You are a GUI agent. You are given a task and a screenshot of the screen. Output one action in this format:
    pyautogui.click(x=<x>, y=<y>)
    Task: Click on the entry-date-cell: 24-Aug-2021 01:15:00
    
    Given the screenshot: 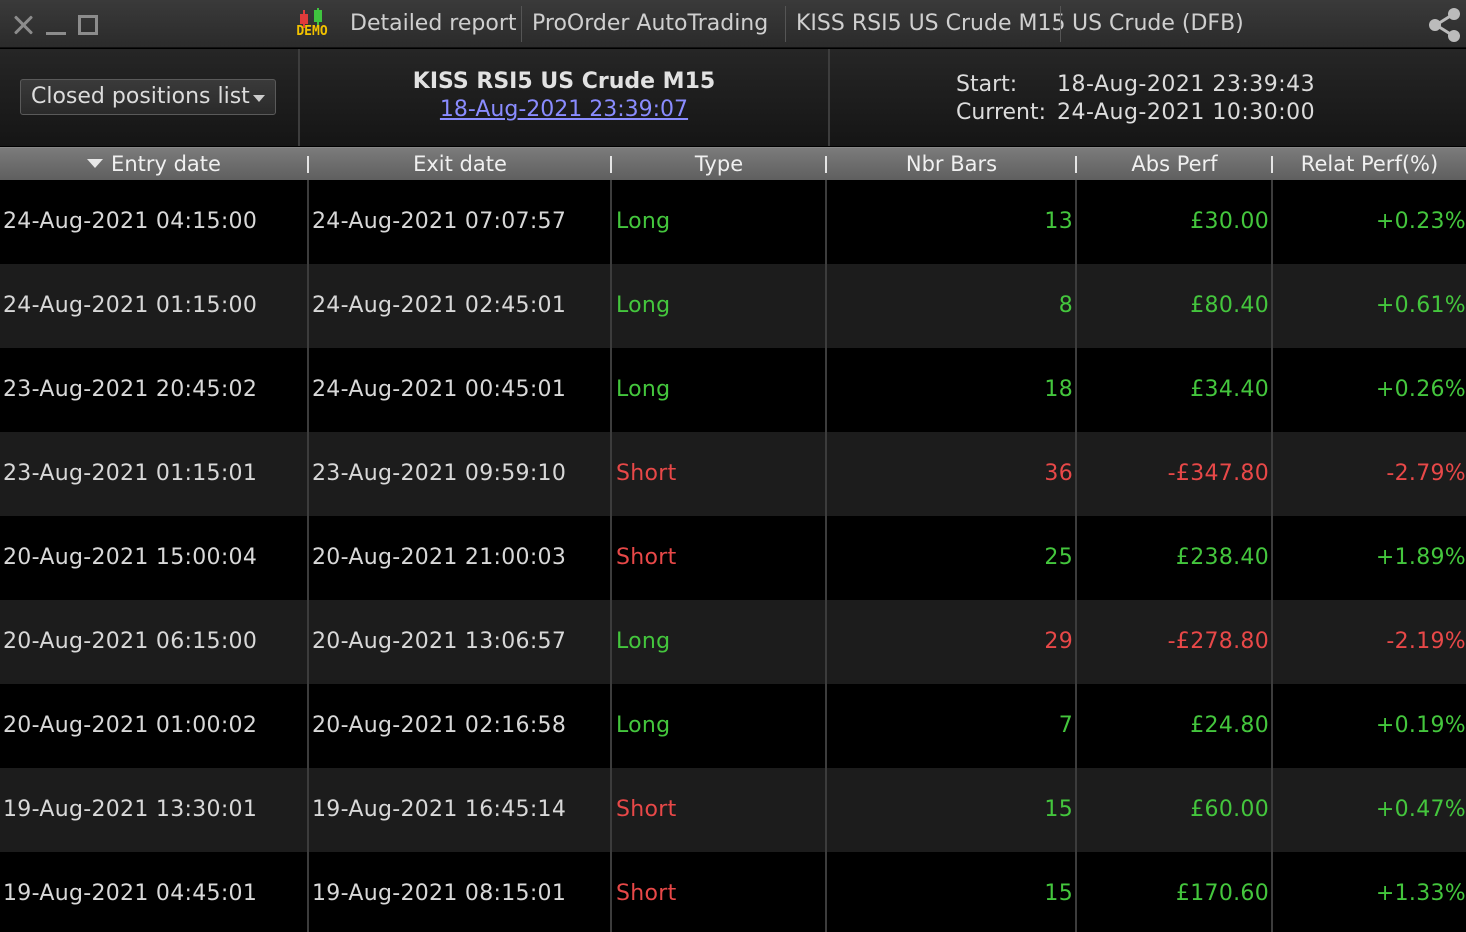 What is the action you would take?
    pyautogui.click(x=130, y=305)
    